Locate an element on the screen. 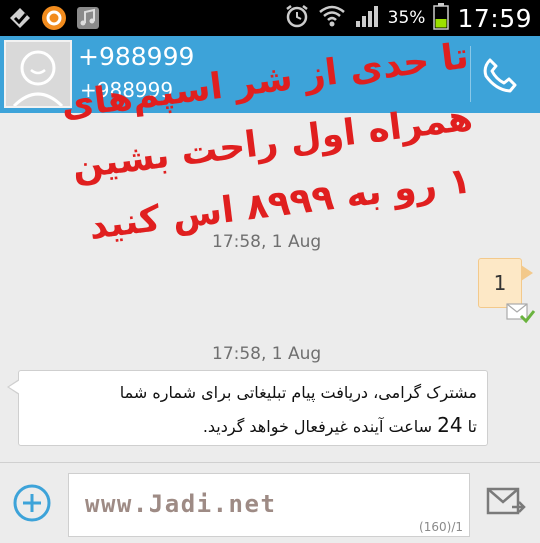 This screenshot has height=543, width=540. plus-icon is located at coordinates (32, 503).